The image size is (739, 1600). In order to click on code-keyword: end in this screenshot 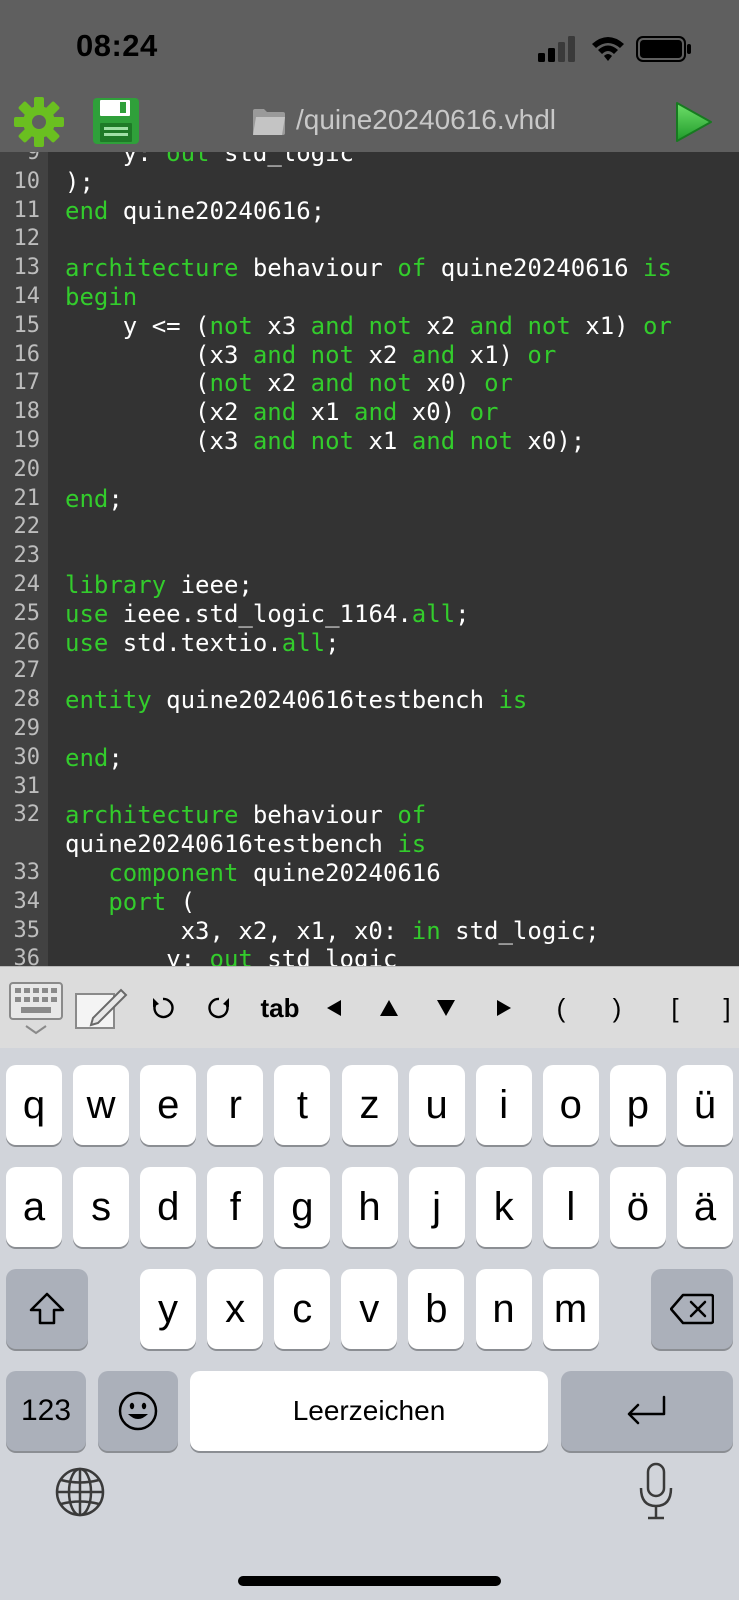, I will do `click(87, 757)`.